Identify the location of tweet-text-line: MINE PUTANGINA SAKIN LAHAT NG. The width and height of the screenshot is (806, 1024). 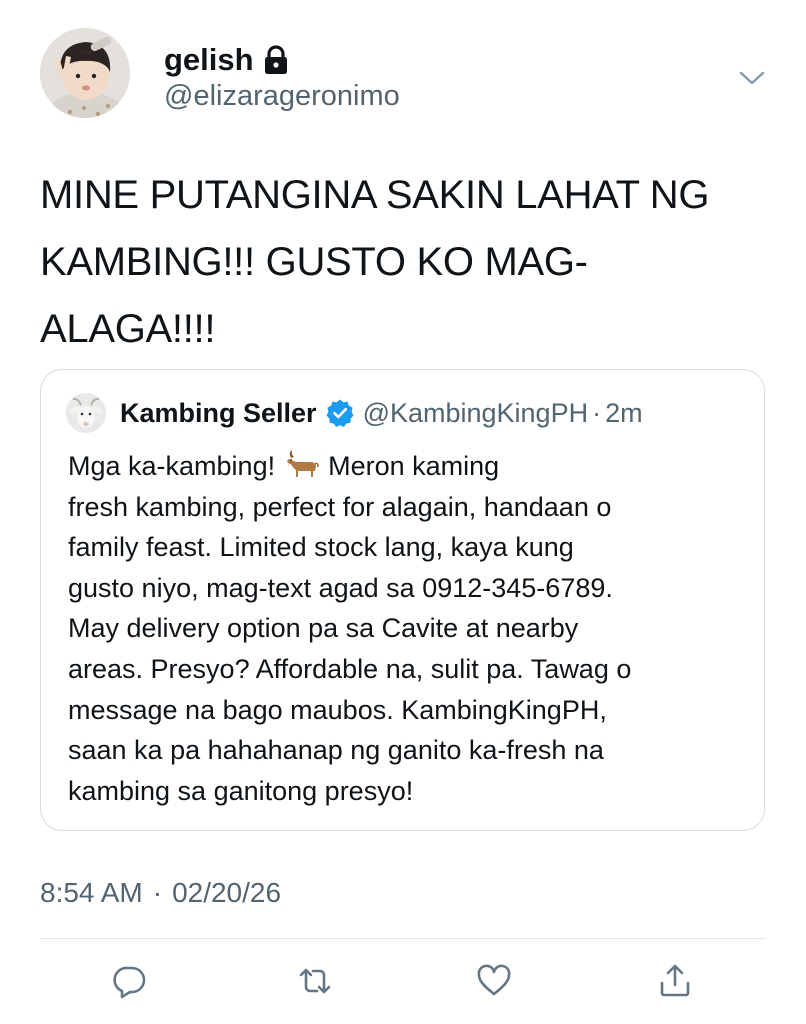
(375, 195).